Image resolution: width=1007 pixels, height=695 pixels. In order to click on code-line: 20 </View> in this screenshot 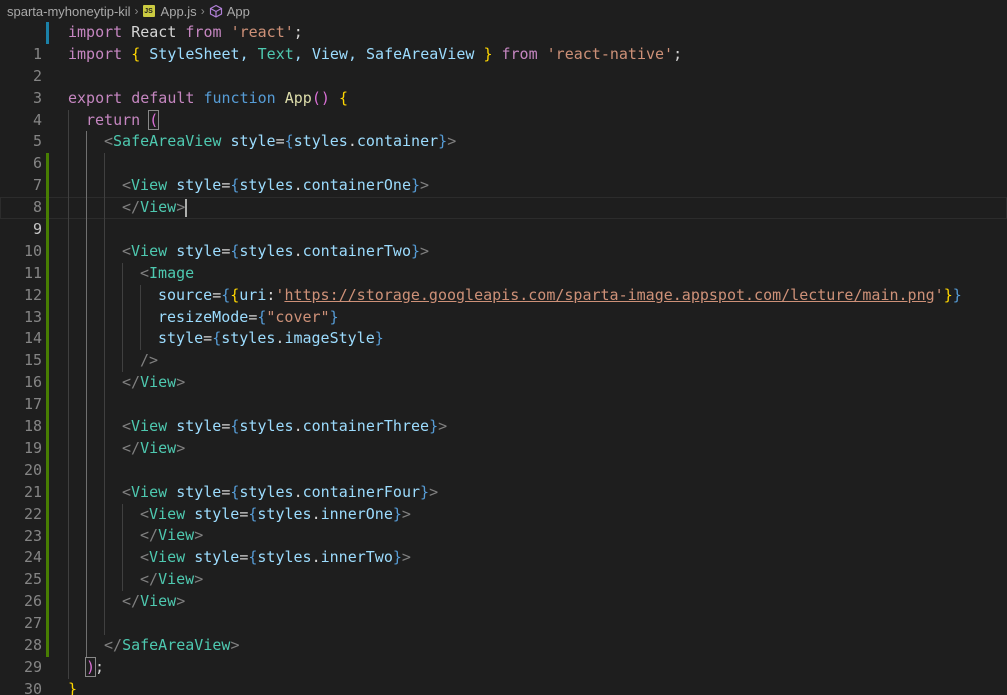, I will do `click(503, 458)`.